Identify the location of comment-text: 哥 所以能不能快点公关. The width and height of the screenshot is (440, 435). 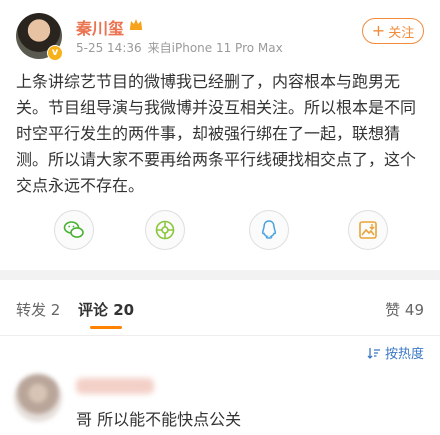
(159, 419).